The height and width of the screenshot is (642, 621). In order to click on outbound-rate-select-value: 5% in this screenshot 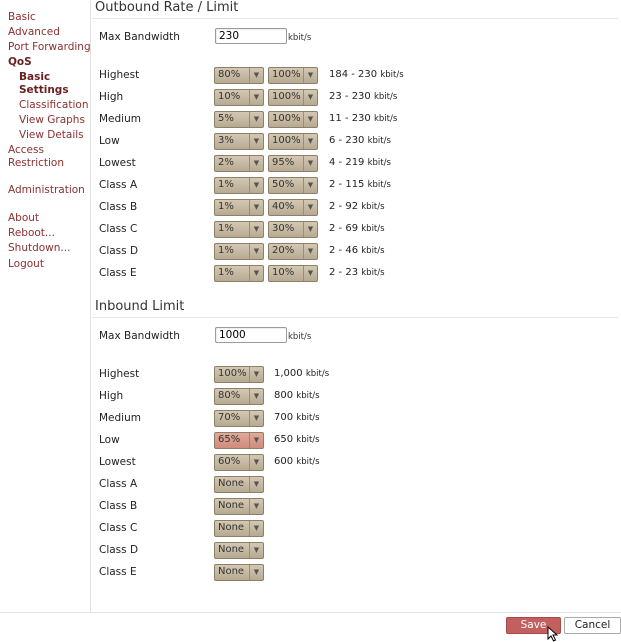, I will do `click(226, 118)`.